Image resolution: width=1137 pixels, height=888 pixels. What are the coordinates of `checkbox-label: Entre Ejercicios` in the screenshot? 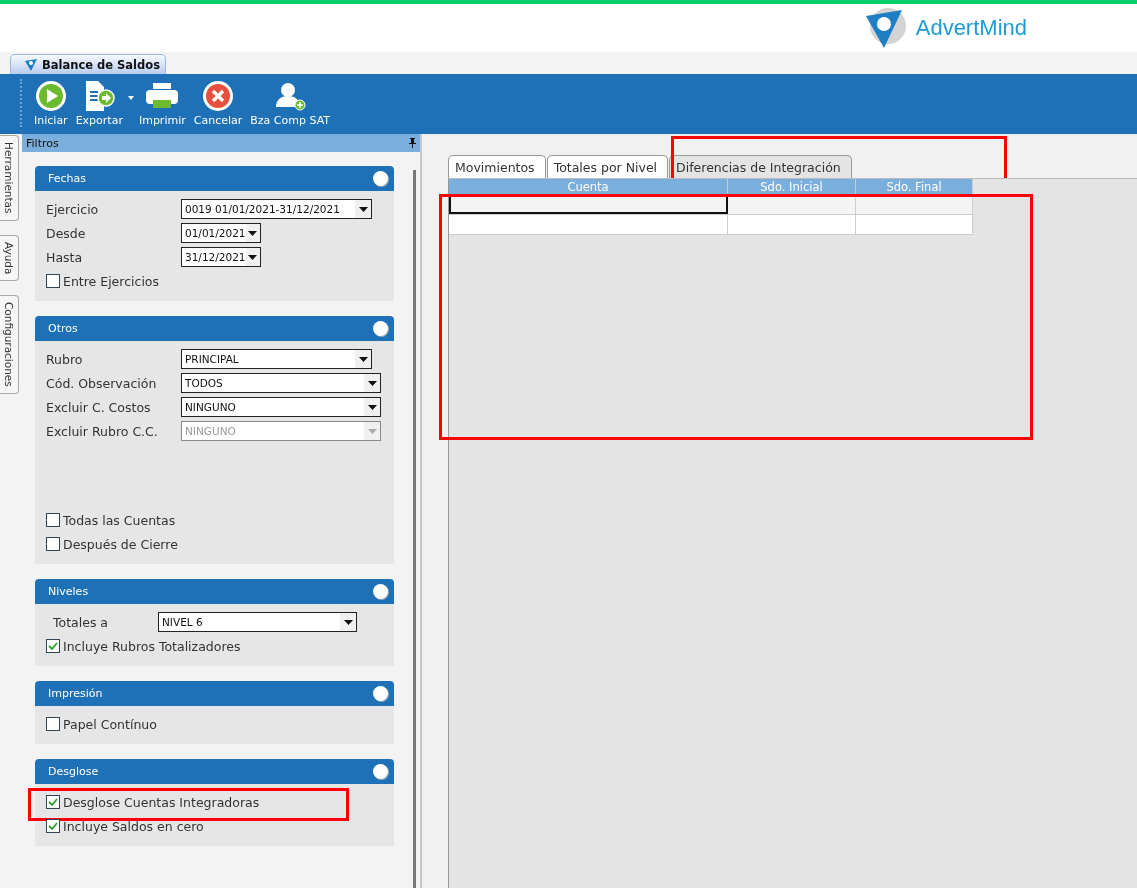 It's located at (111, 281).